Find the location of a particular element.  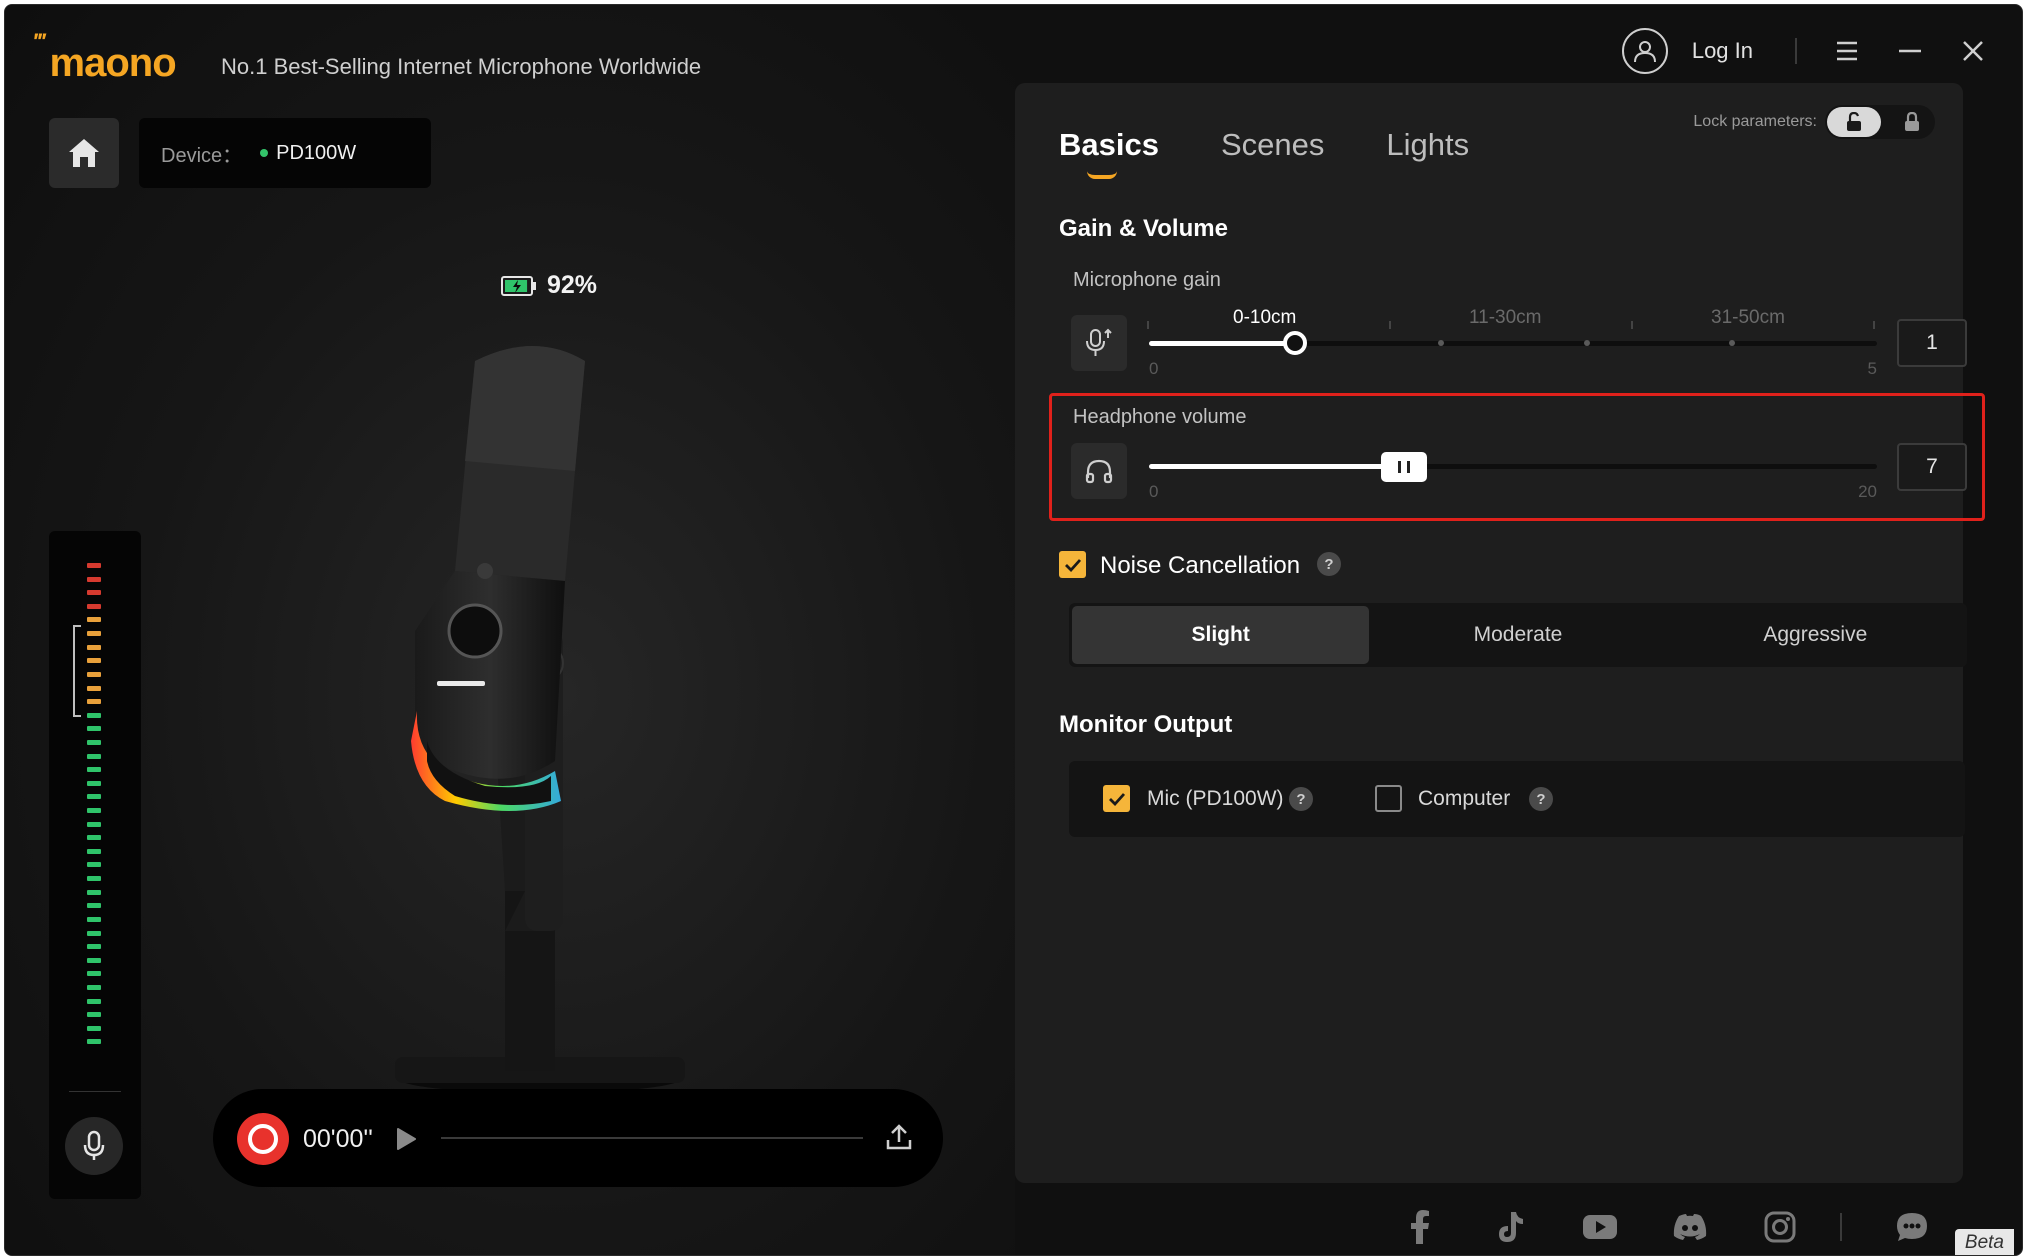

export-icon is located at coordinates (899, 1137).